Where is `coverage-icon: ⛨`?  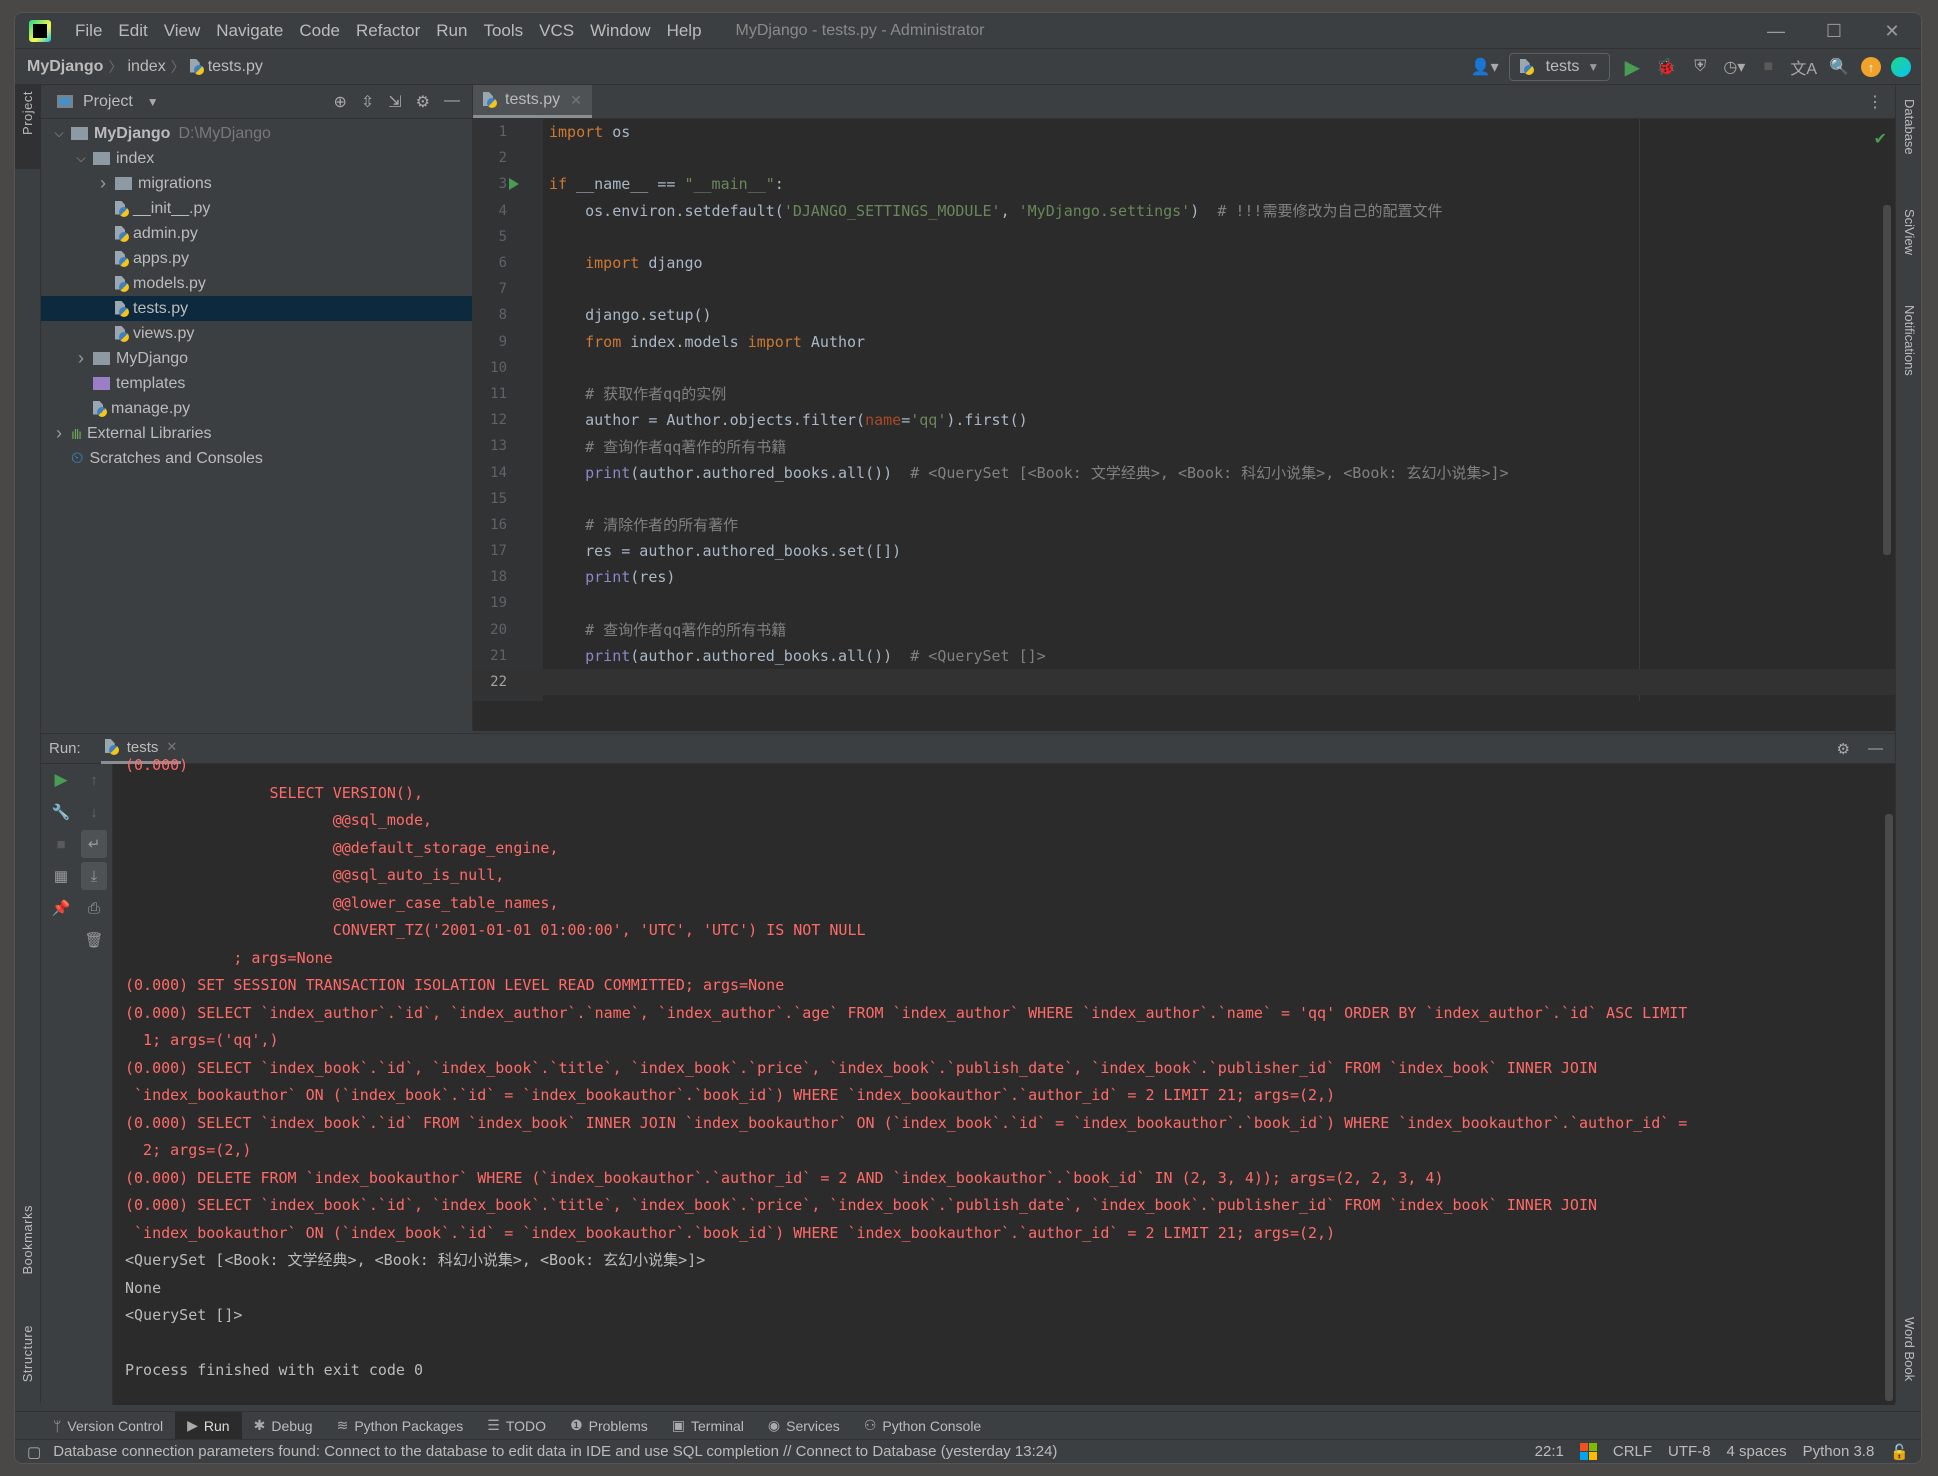
coverage-icon: ⛨ is located at coordinates (1700, 67).